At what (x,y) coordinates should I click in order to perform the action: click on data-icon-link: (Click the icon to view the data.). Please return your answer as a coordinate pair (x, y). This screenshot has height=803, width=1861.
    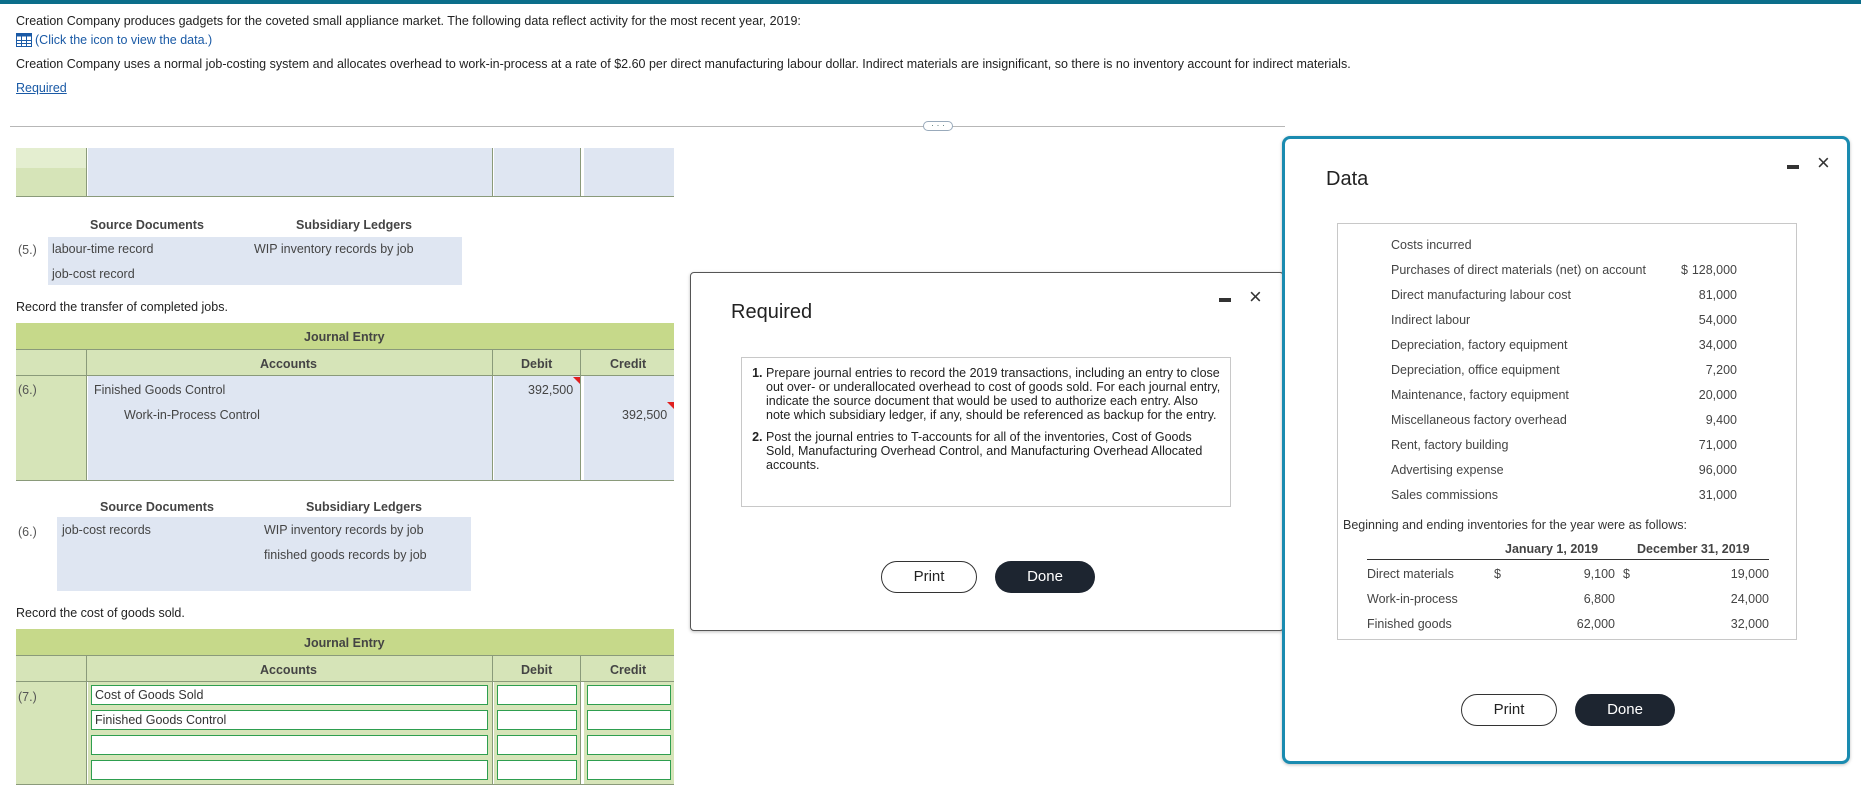
    Looking at the image, I should click on (114, 40).